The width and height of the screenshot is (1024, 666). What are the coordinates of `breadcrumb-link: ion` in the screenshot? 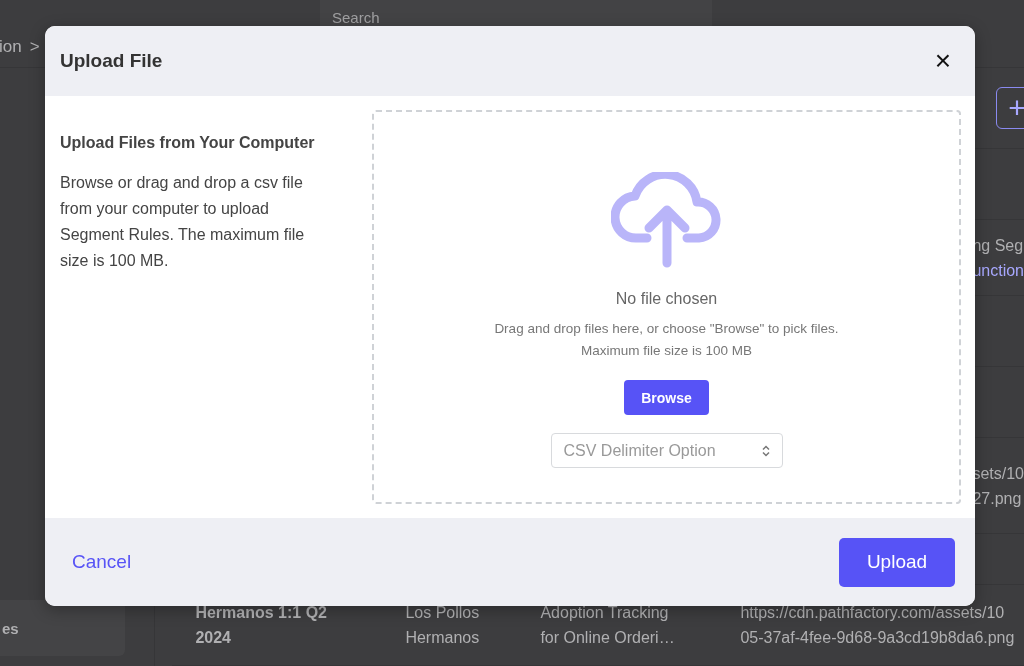 It's located at (11, 46).